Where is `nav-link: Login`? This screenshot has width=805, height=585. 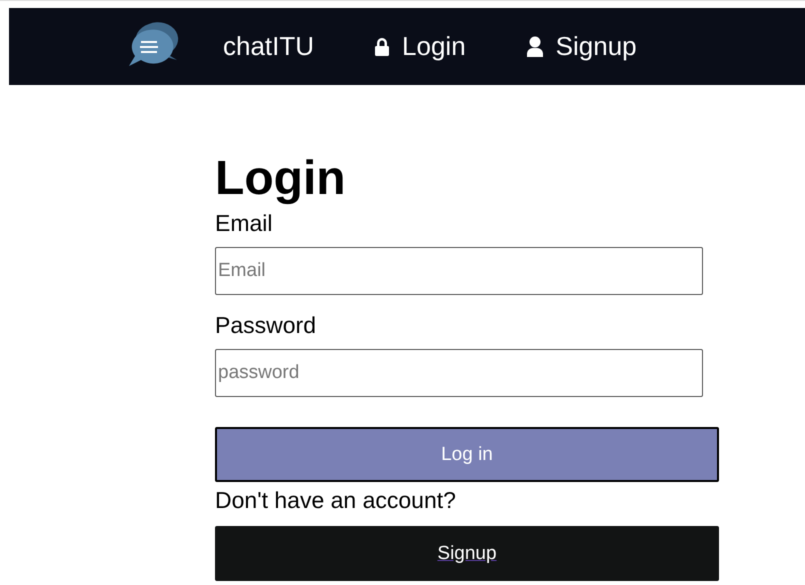 nav-link: Login is located at coordinates (420, 46).